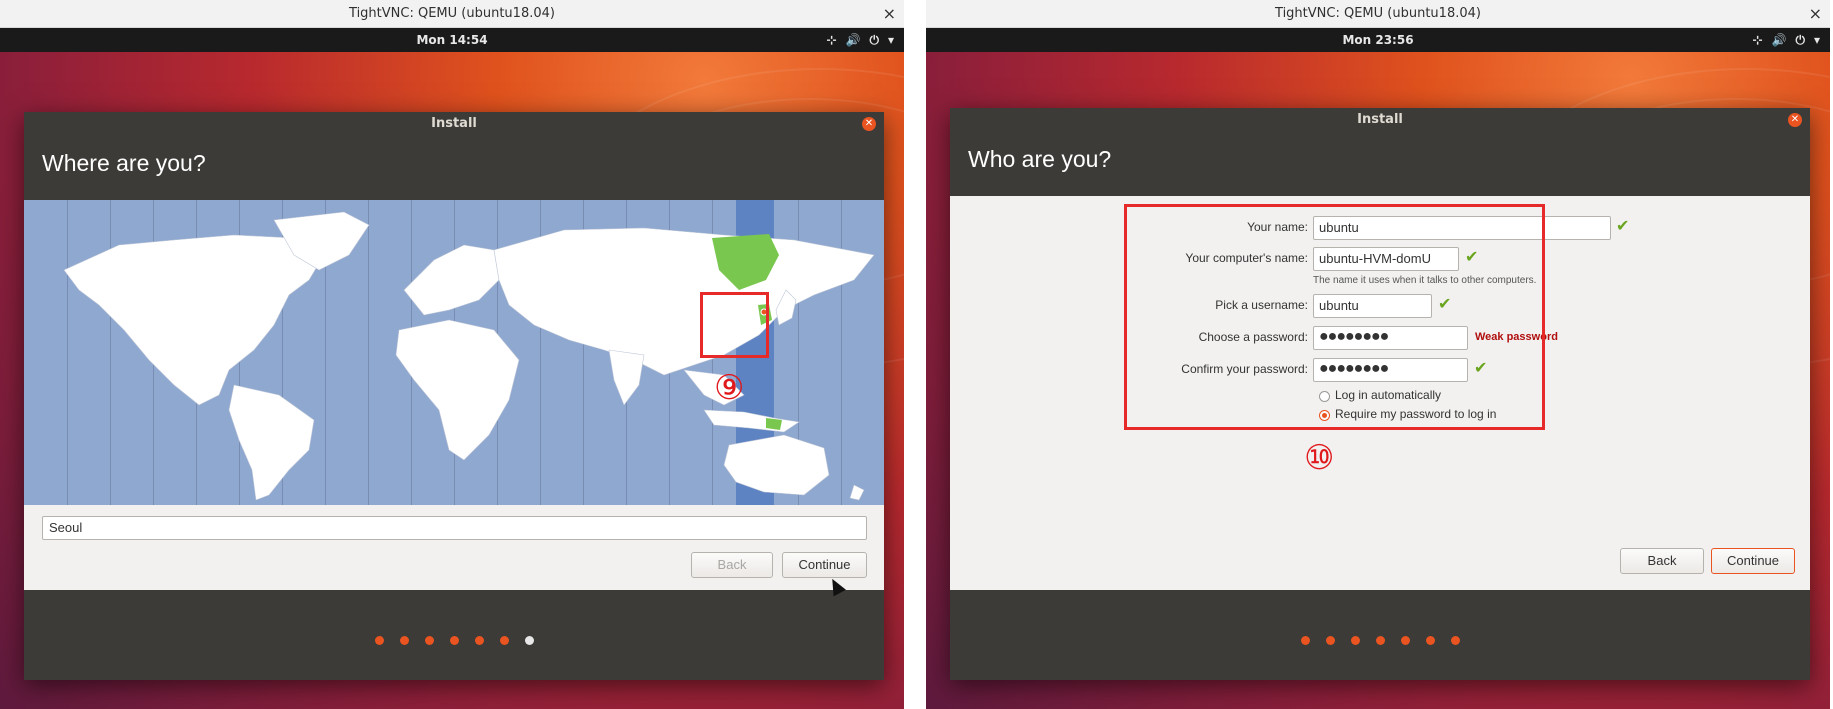  Describe the element at coordinates (529, 640) in the screenshot. I see `progress-dot-current` at that location.